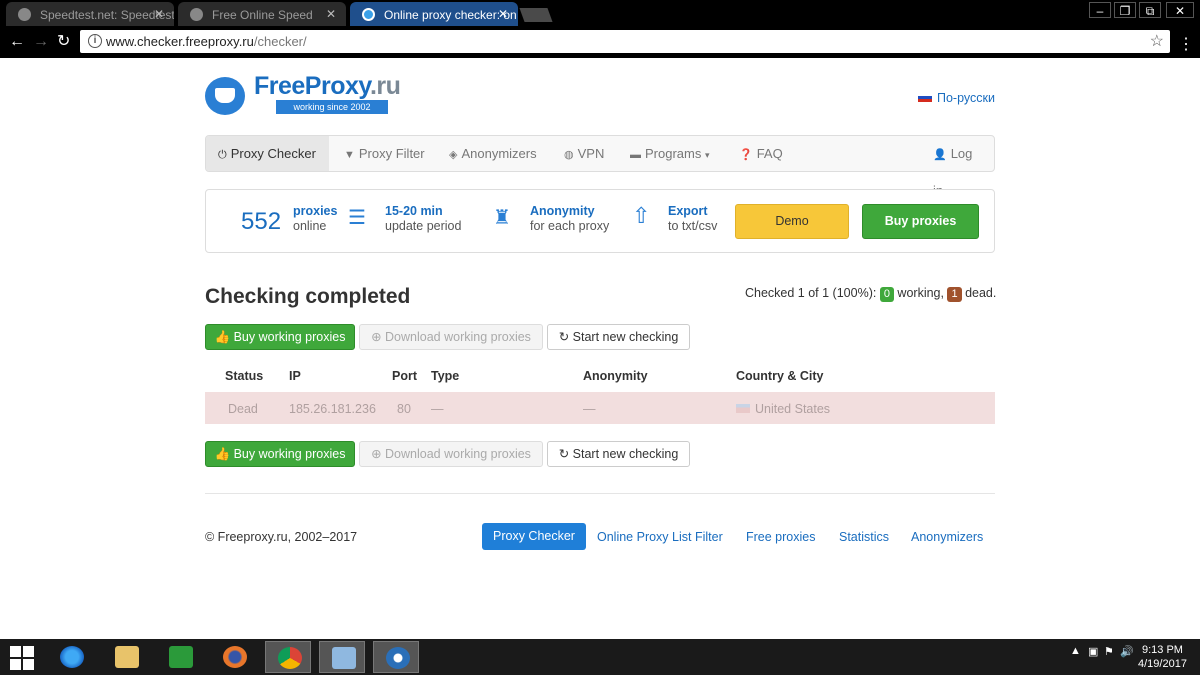 The height and width of the screenshot is (675, 1200). Describe the element at coordinates (196, 14) in the screenshot. I see `favicon-icon` at that location.